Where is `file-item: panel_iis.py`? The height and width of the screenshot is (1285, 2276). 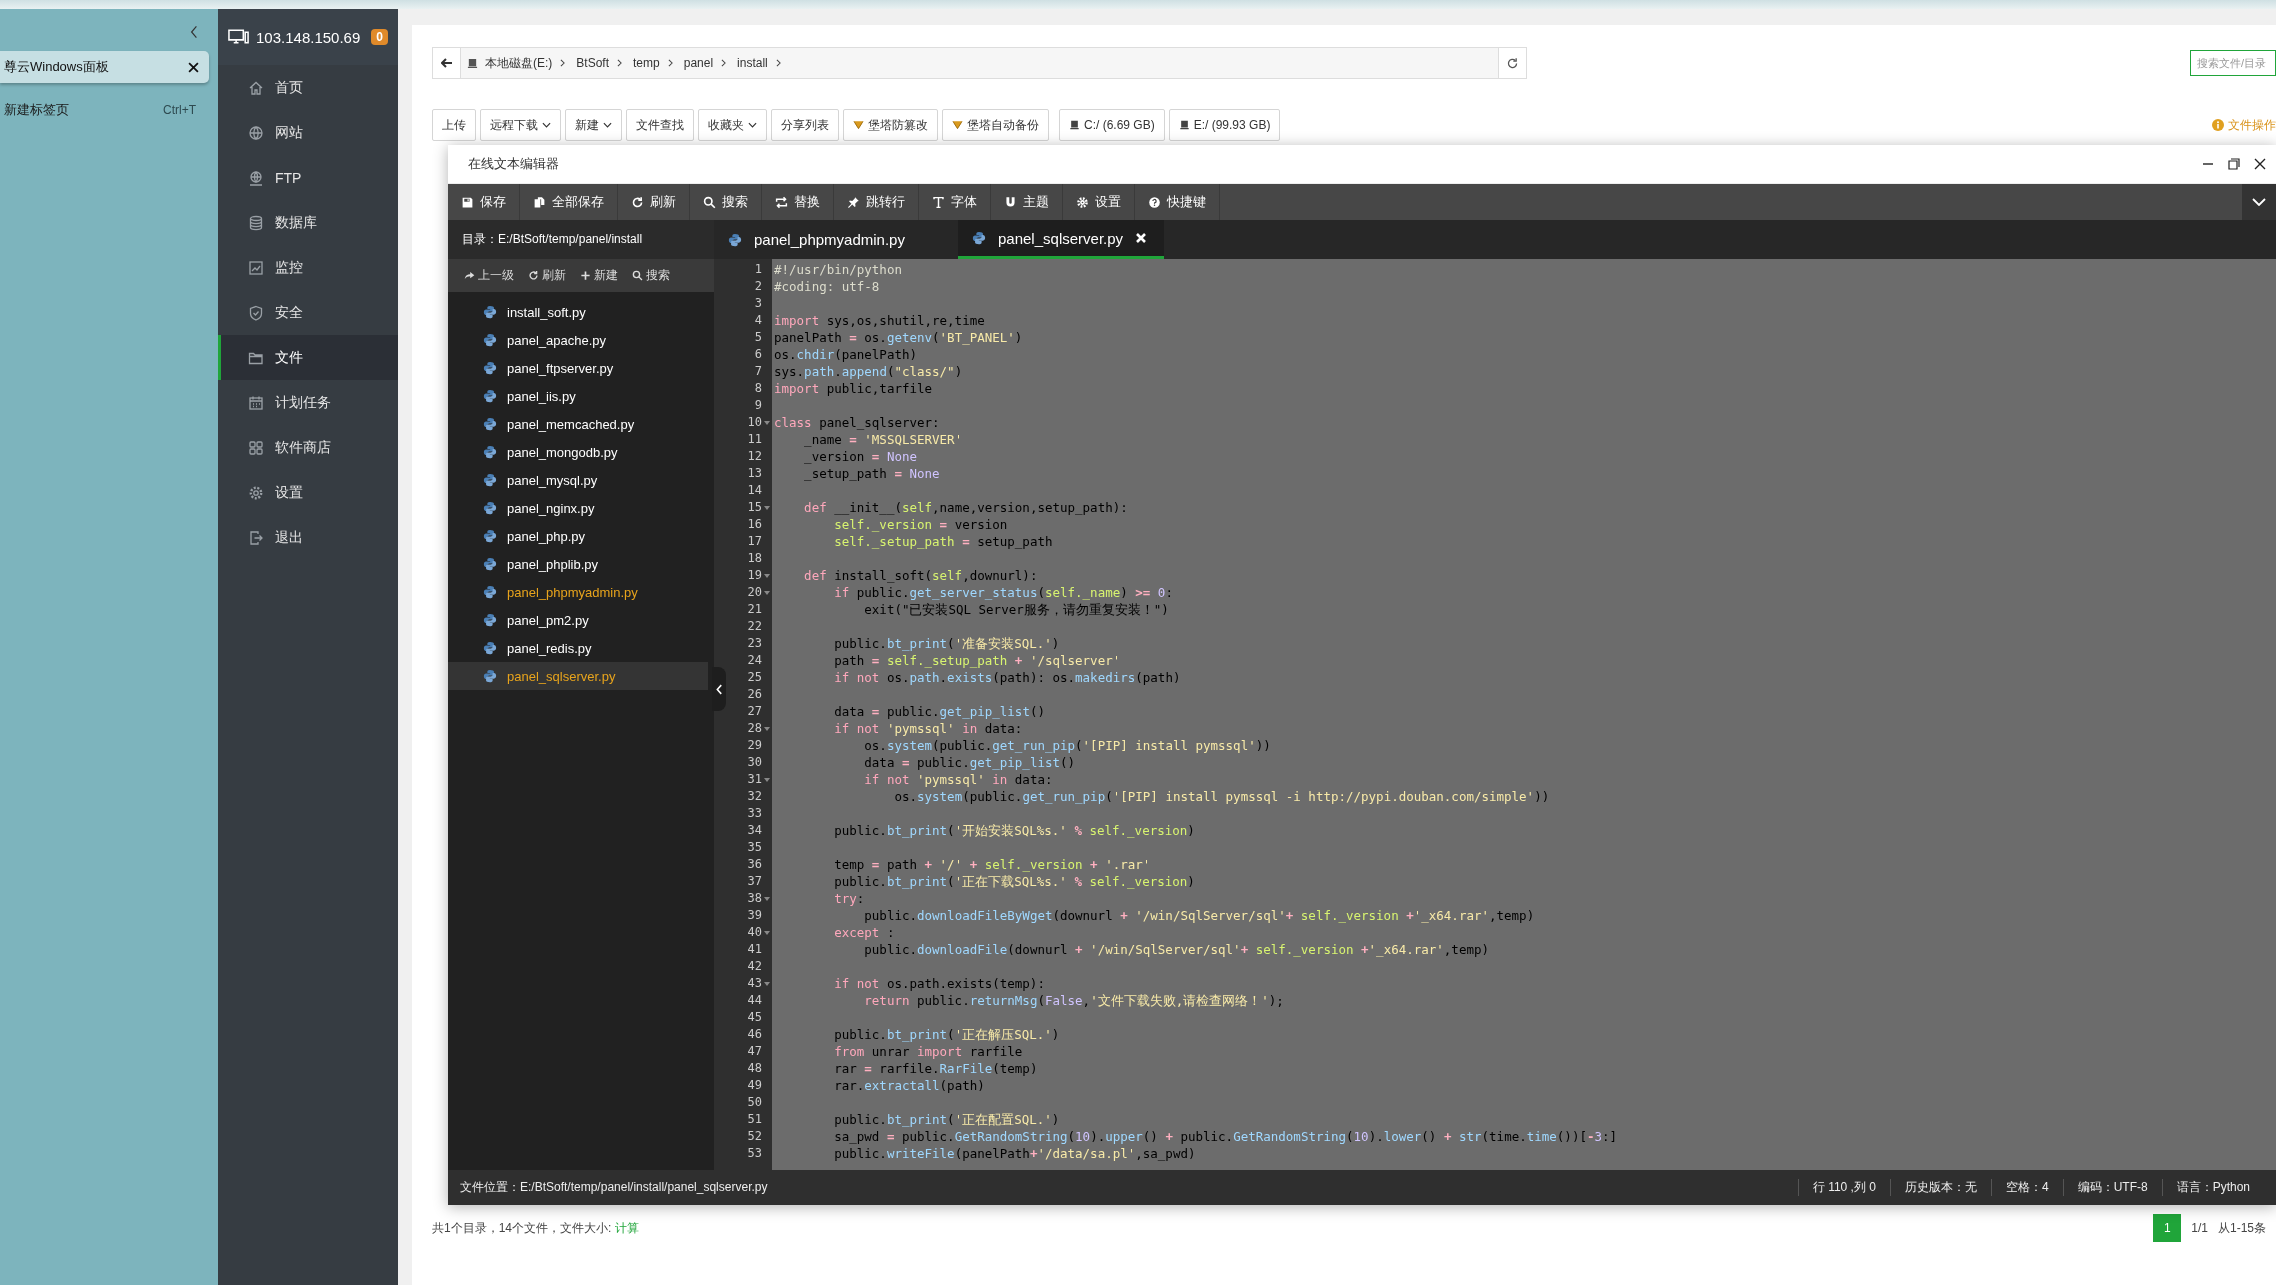 file-item: panel_iis.py is located at coordinates (578, 396).